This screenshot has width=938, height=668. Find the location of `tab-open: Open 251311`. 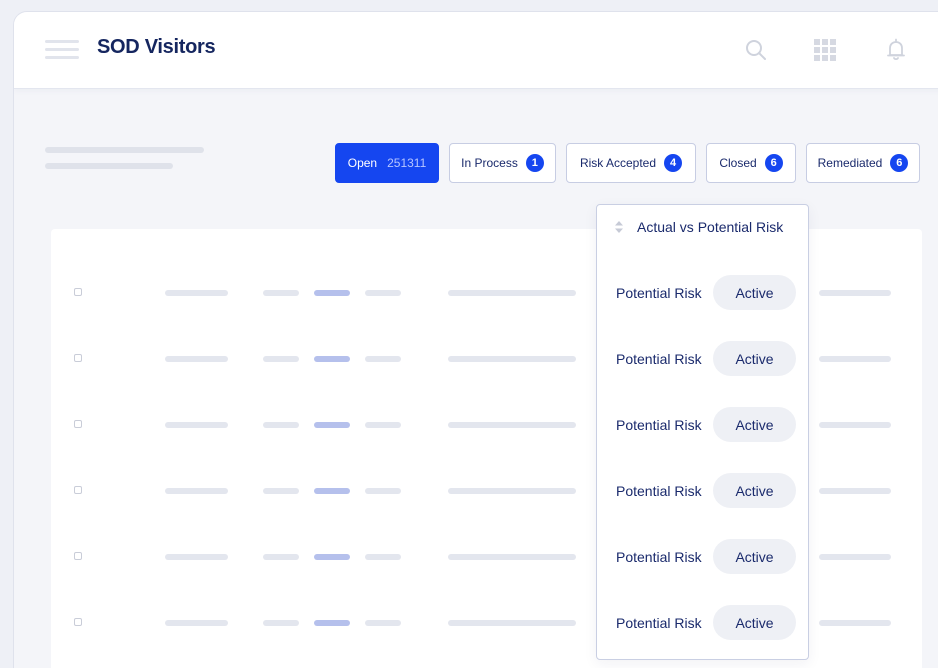

tab-open: Open 251311 is located at coordinates (387, 163).